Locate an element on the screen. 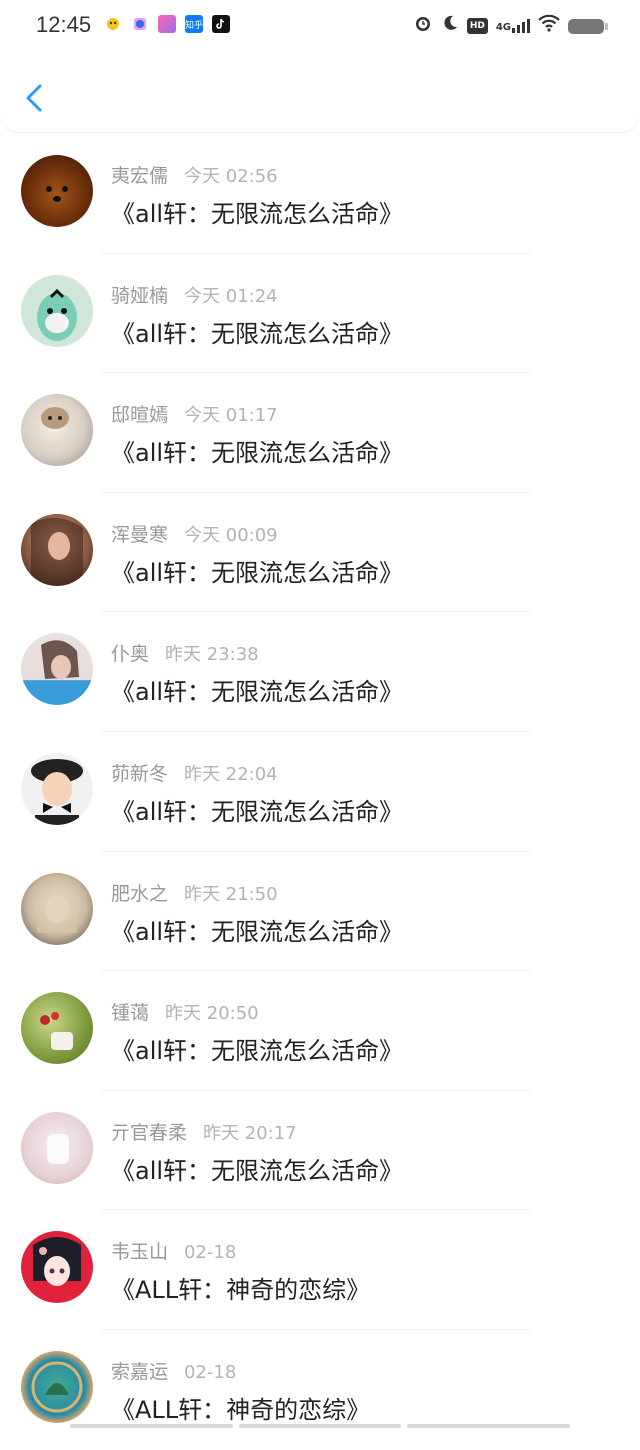 This screenshot has width=640, height=1450. list-item: 肥水之 昨天 21:50 《all轩：无限流怎么活命》 is located at coordinates (320, 912).